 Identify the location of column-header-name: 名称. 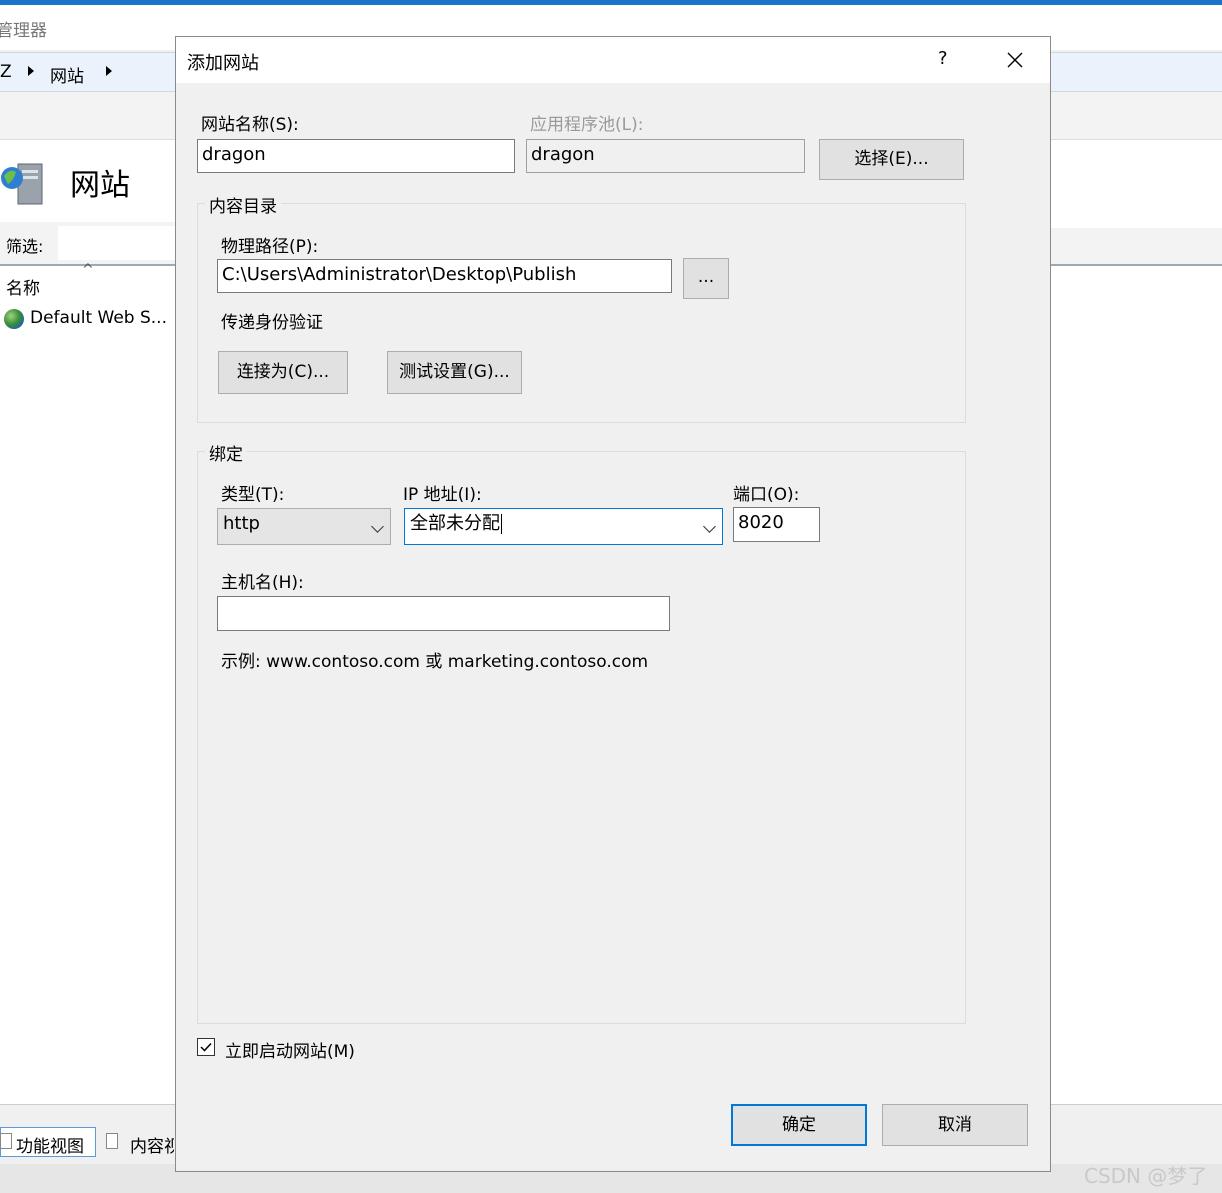
(23, 286).